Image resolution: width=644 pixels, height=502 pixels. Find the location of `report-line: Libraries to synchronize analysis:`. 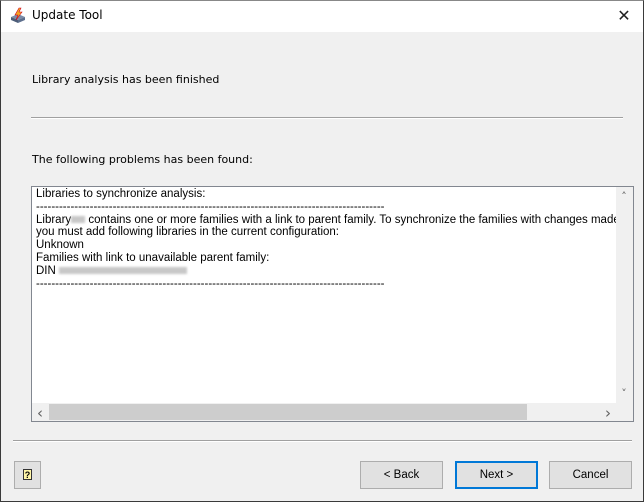

report-line: Libraries to synchronize analysis: is located at coordinates (121, 194).